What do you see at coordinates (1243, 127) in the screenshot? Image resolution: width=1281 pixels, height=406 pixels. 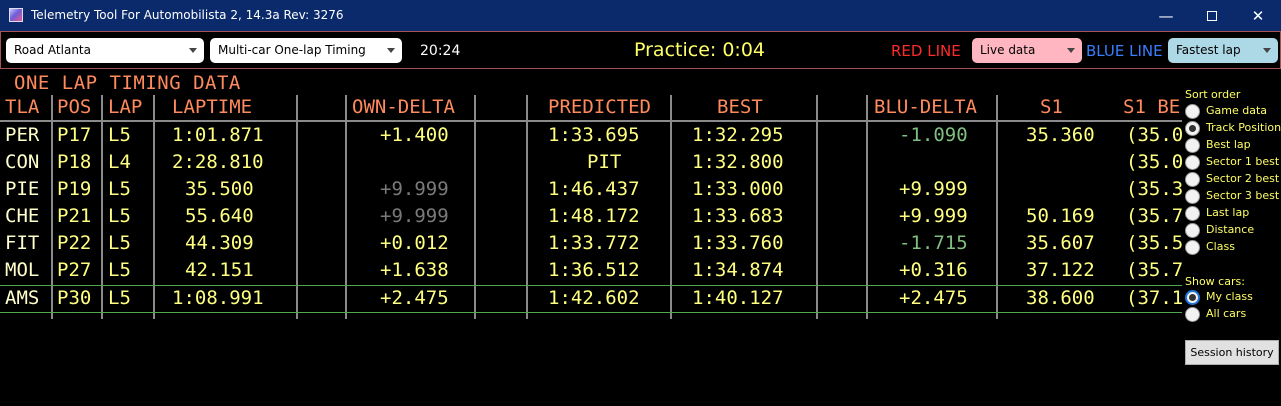 I see `radio-label: Track Position` at bounding box center [1243, 127].